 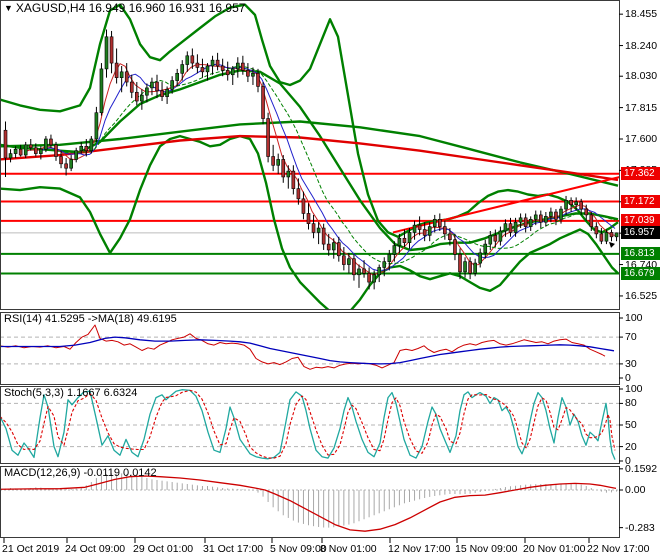 I want to click on macd-axis-label: 0.00, so click(x=635, y=490).